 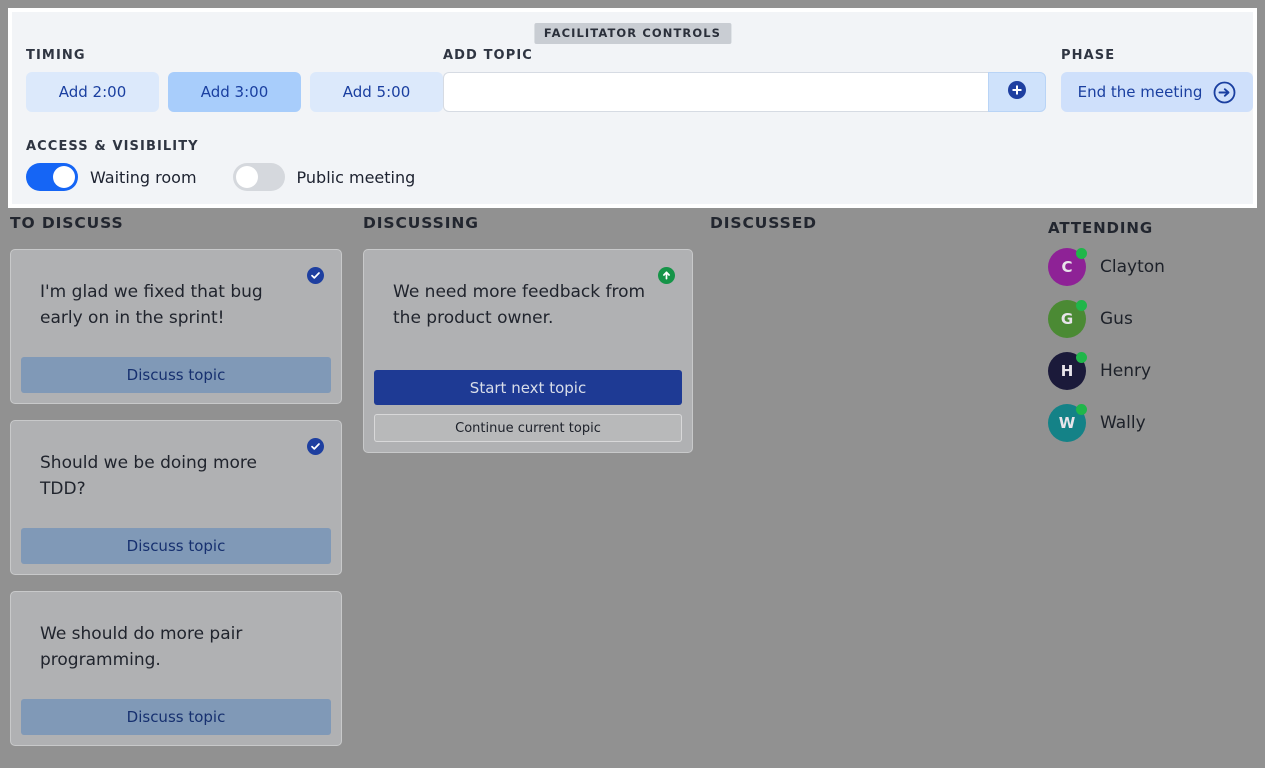 I want to click on timing-buttons: Add 2:00 Add 3:00 Add 5:00, so click(x=234, y=92).